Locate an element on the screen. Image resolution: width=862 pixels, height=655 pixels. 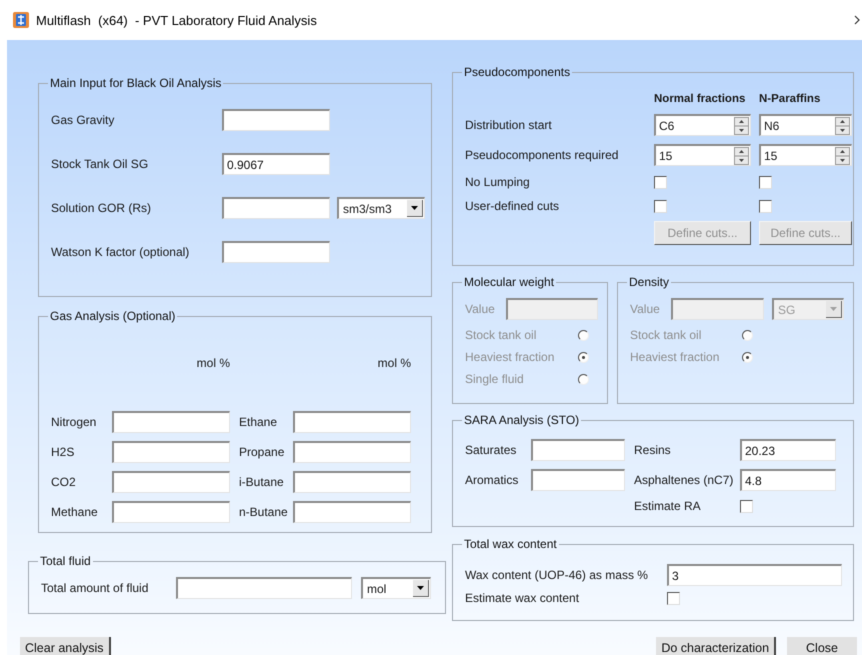
field-label: Estimate RA is located at coordinates (667, 506).